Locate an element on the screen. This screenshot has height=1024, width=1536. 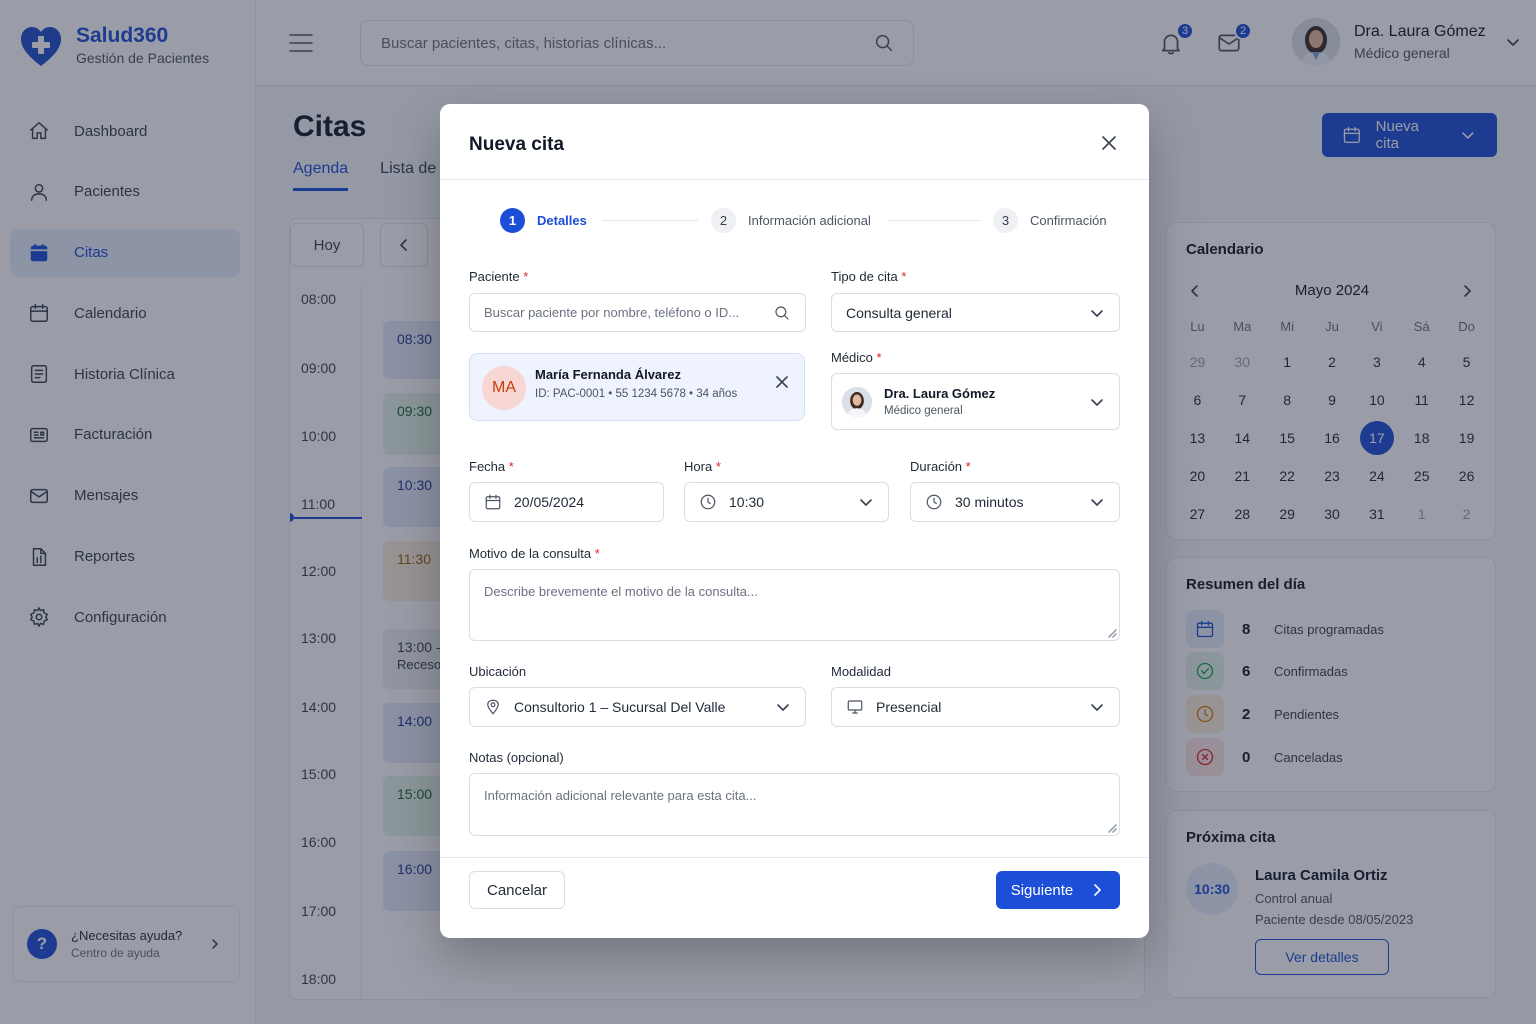
calendar-icon is located at coordinates (493, 502).